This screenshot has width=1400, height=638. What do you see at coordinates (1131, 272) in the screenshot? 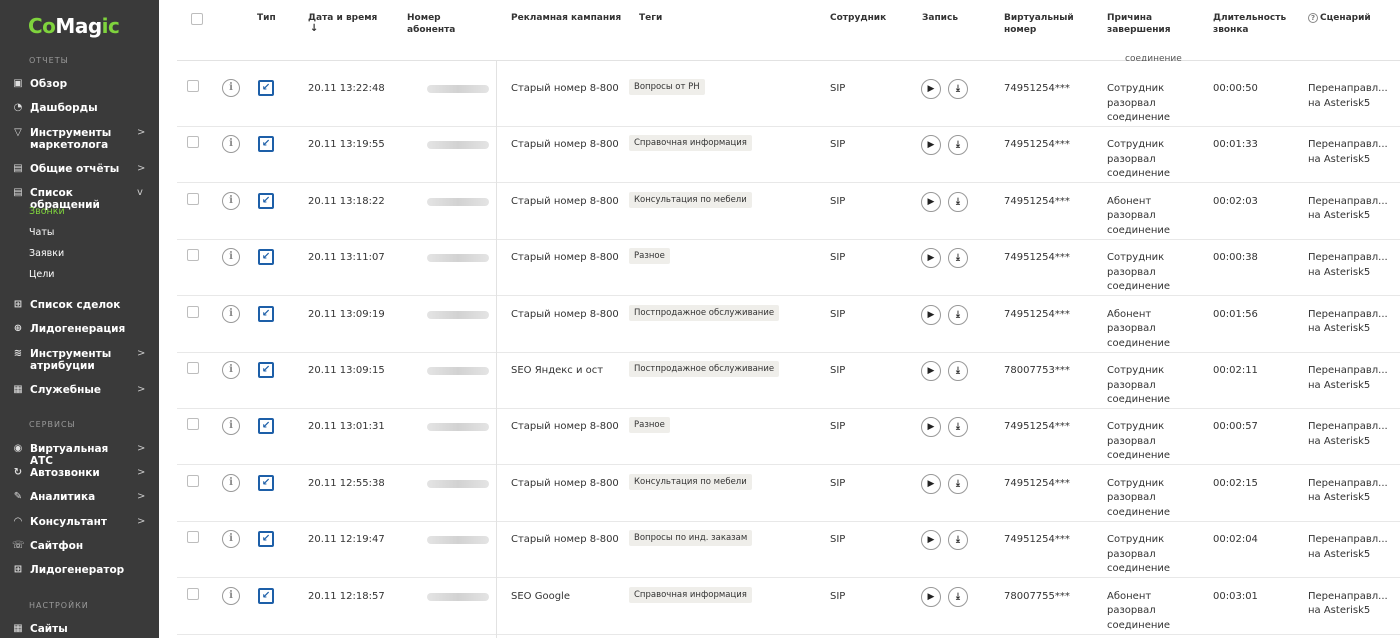
I see `reason-line: разорвал` at bounding box center [1131, 272].